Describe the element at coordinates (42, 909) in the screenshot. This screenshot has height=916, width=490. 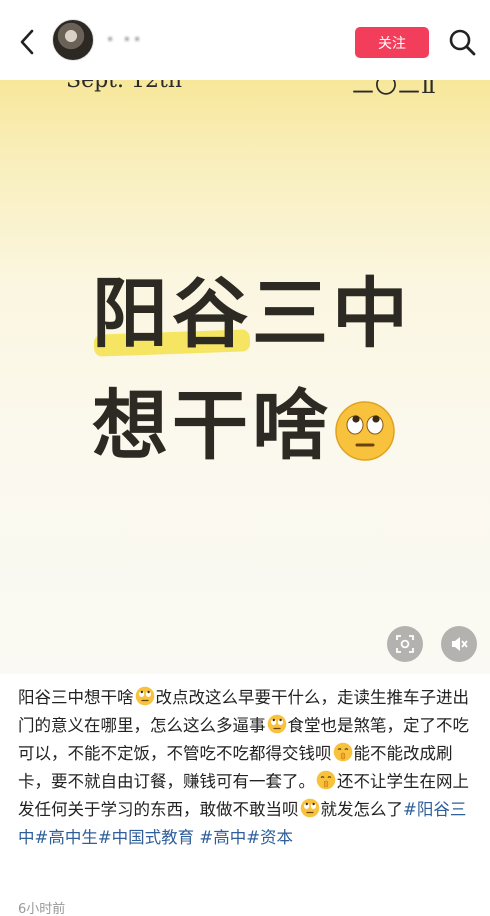
I see `post-time: 6小时前` at that location.